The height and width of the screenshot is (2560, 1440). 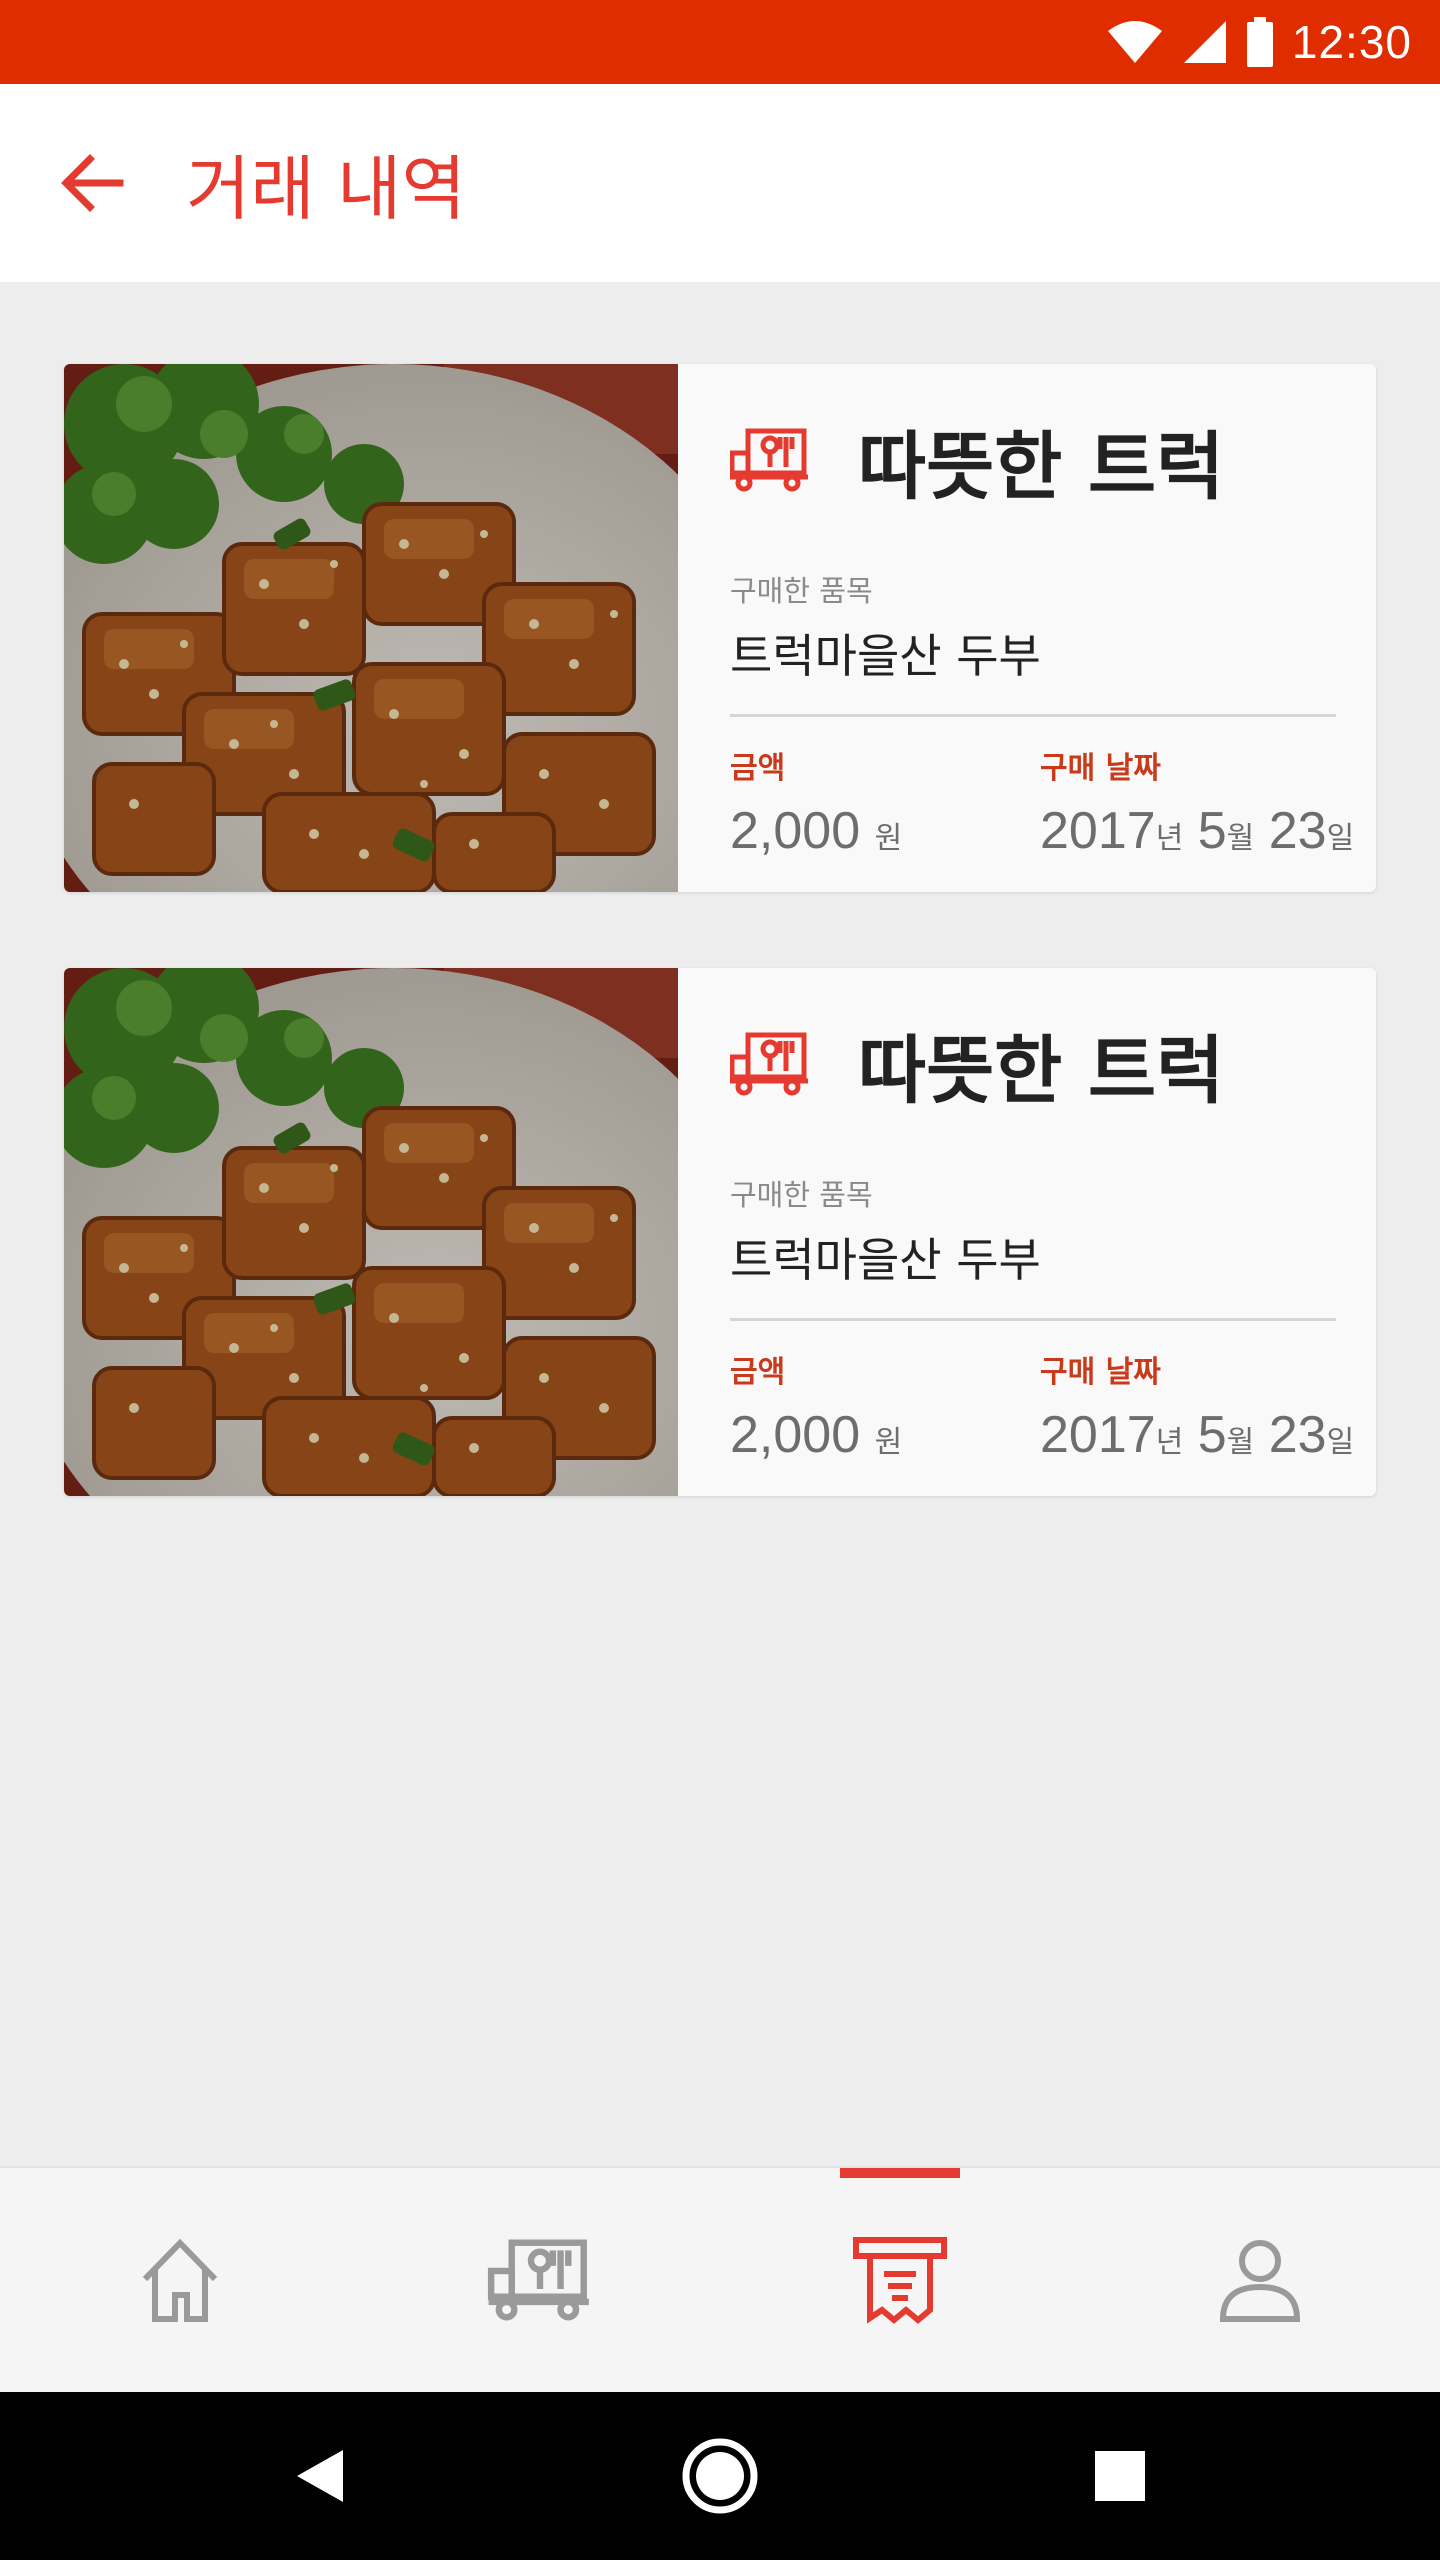 I want to click on home-icon, so click(x=180, y=2280).